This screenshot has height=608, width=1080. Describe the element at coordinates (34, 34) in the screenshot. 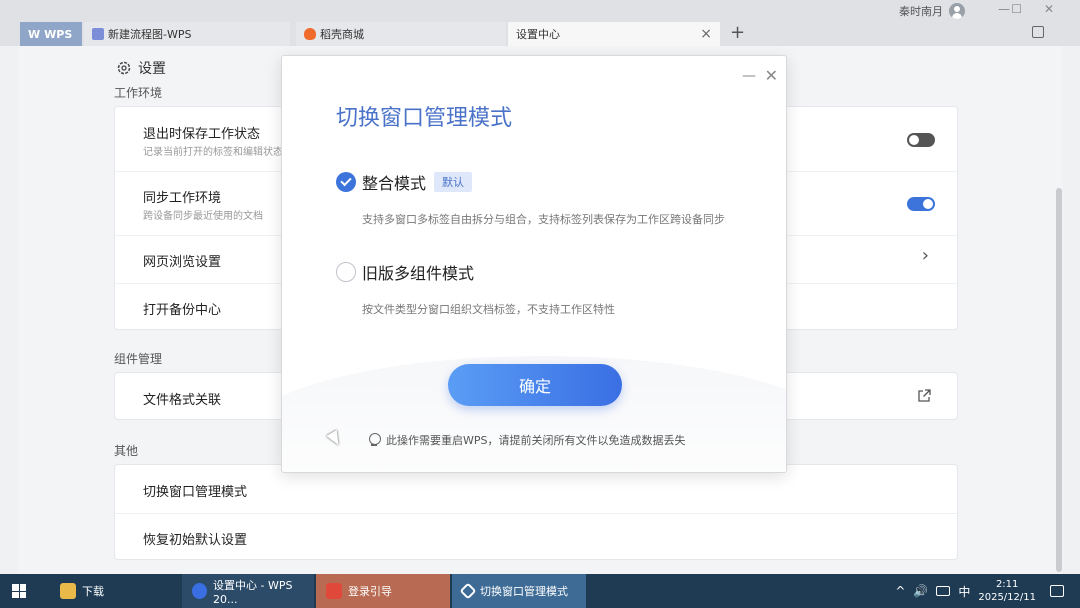

I see `wps-logo-icon: W` at that location.